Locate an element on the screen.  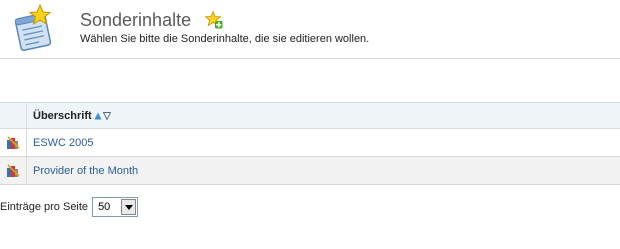
table-row: ESWC 2005 is located at coordinates (310, 143).